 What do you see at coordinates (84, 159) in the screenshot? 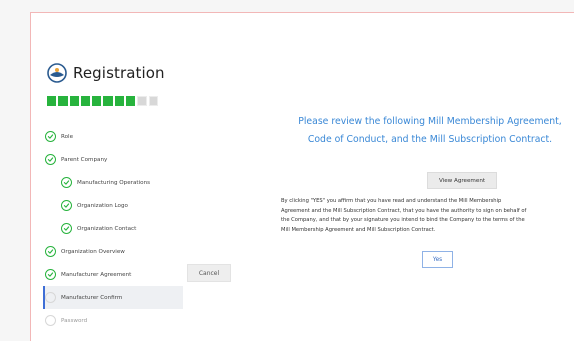
I see `step-label: Parent Company` at bounding box center [84, 159].